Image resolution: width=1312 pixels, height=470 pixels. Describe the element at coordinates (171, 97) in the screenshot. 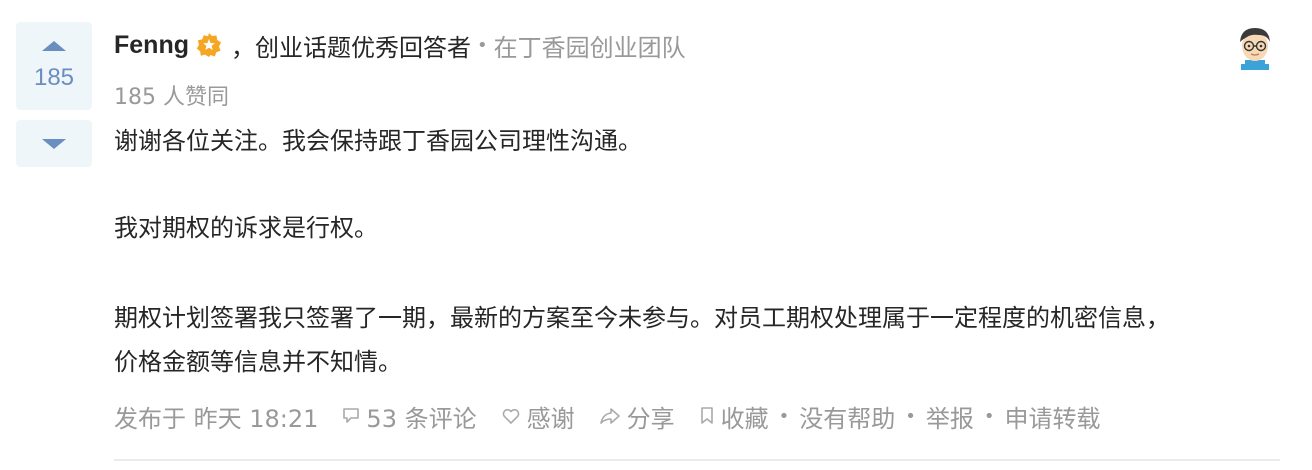

I see `likes-count: 185 人赞同` at that location.